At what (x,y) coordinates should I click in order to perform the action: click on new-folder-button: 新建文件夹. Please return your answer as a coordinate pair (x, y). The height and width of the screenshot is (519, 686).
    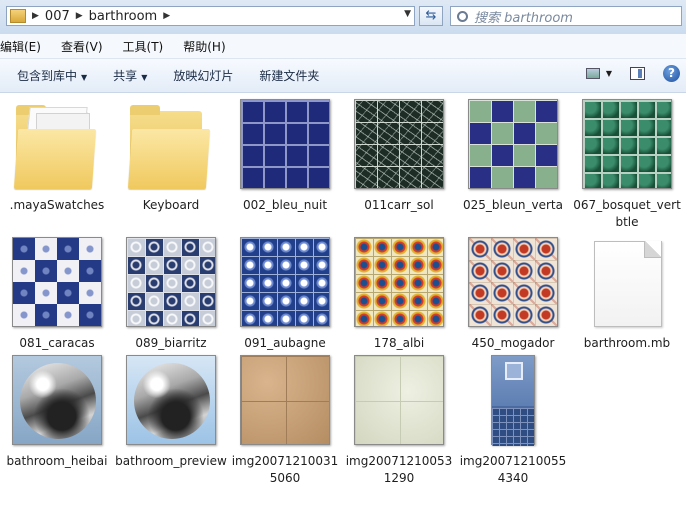
    Looking at the image, I should click on (289, 75).